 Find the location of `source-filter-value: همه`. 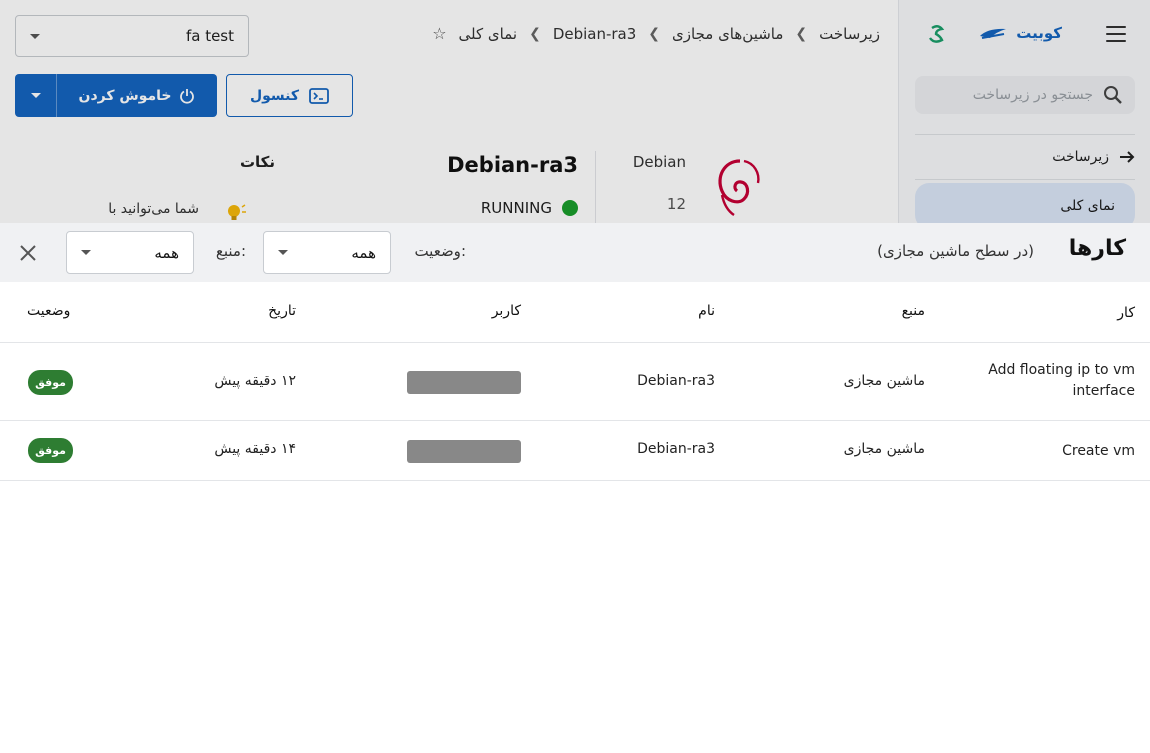

source-filter-value: همه is located at coordinates (166, 252).